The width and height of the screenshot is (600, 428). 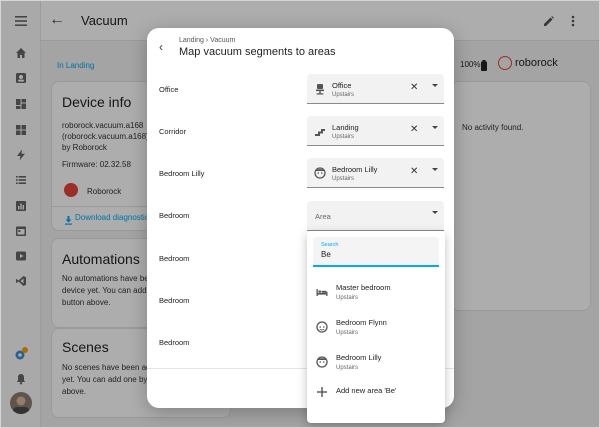 I want to click on office-chair-icon, so click(x=320, y=89).